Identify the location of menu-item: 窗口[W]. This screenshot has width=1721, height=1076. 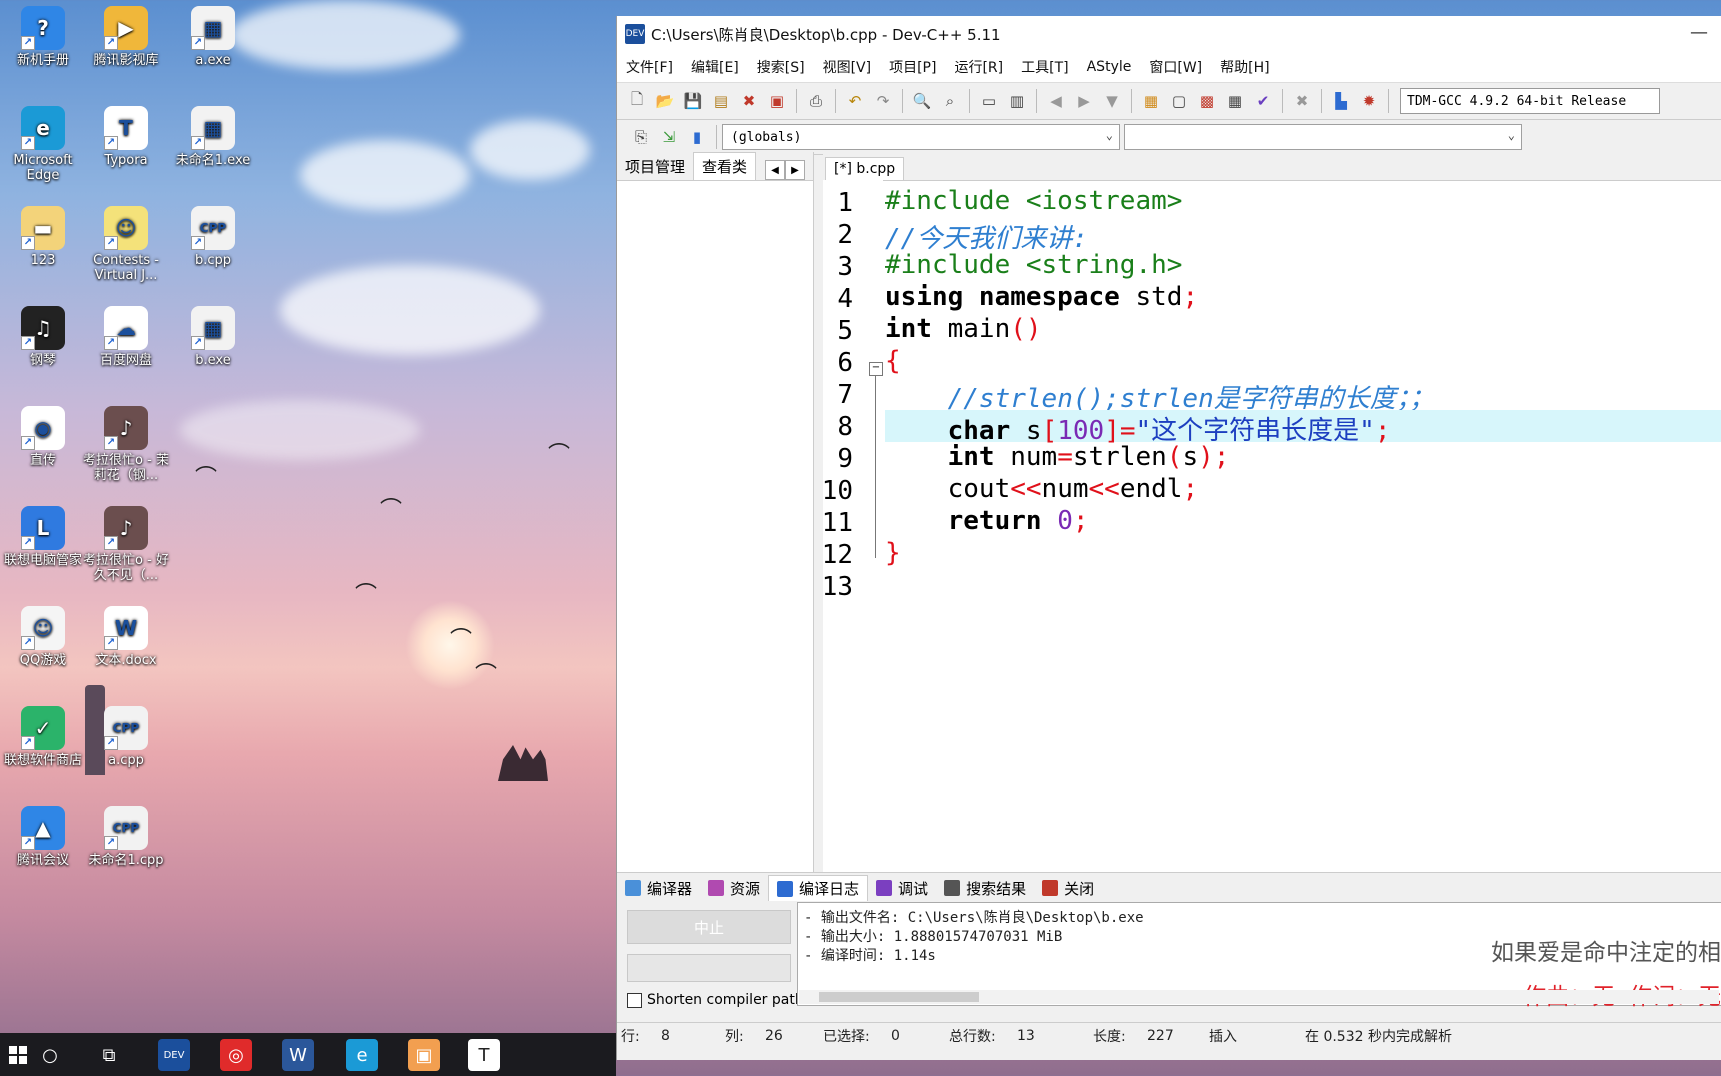
(1175, 67).